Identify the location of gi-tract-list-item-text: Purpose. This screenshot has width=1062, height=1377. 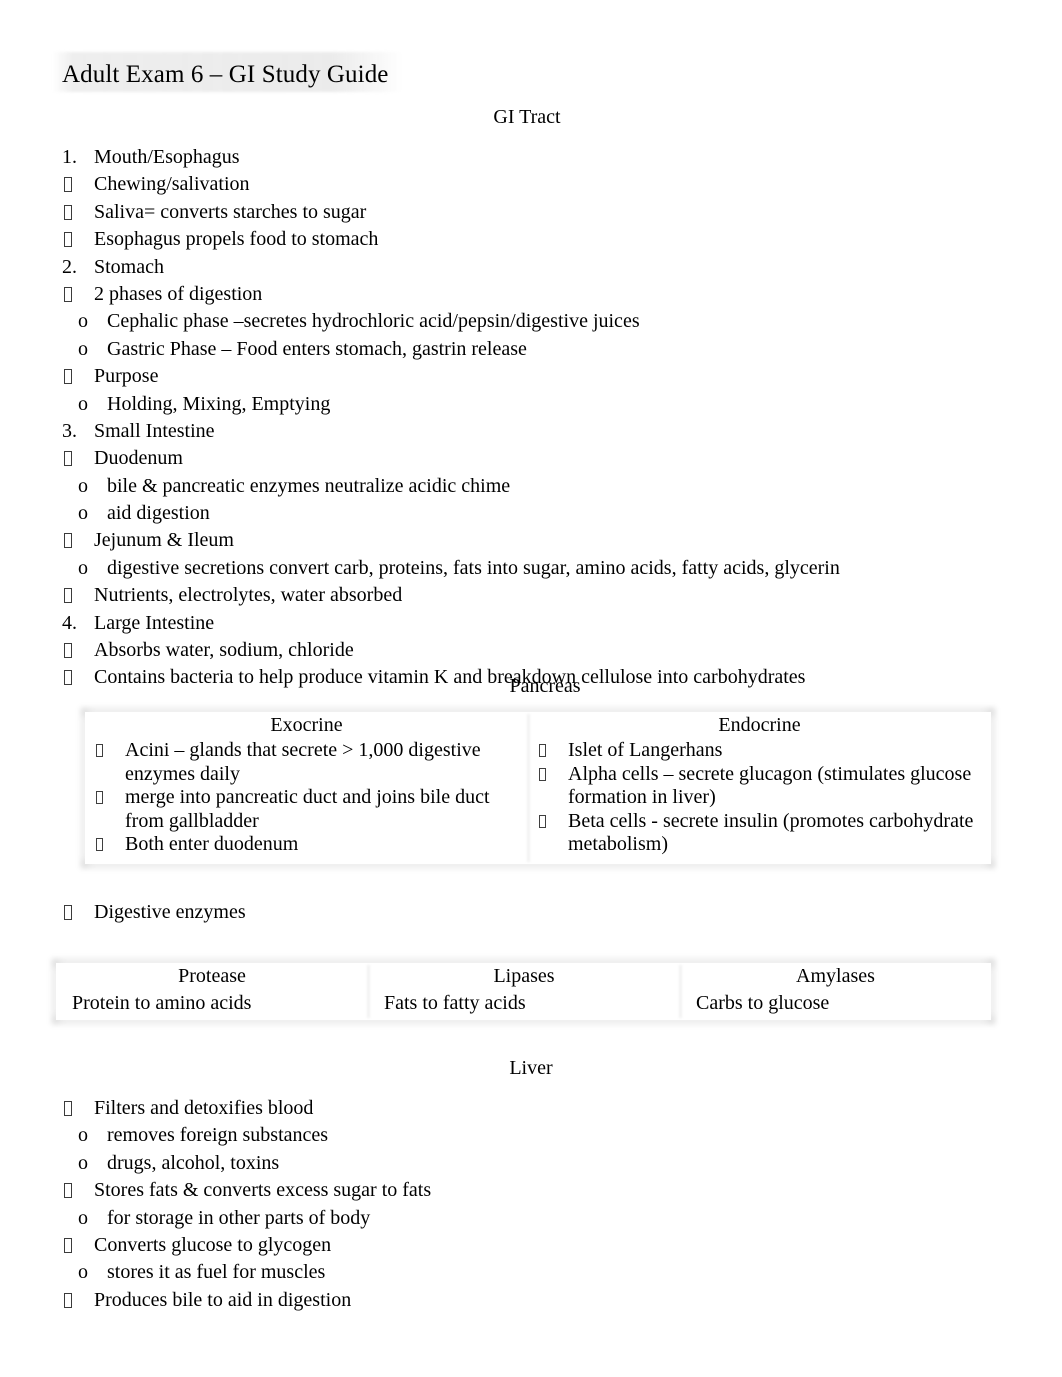
(126, 376).